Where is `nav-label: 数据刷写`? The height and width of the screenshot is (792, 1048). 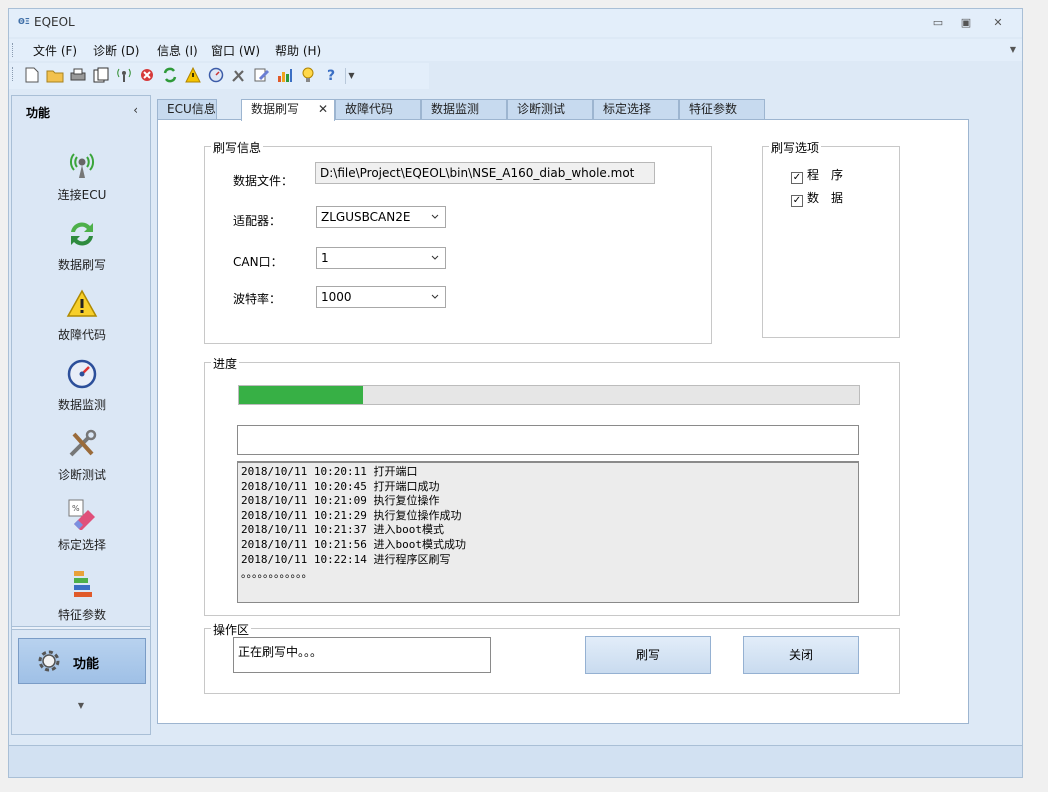
nav-label: 数据刷写 is located at coordinates (81, 265).